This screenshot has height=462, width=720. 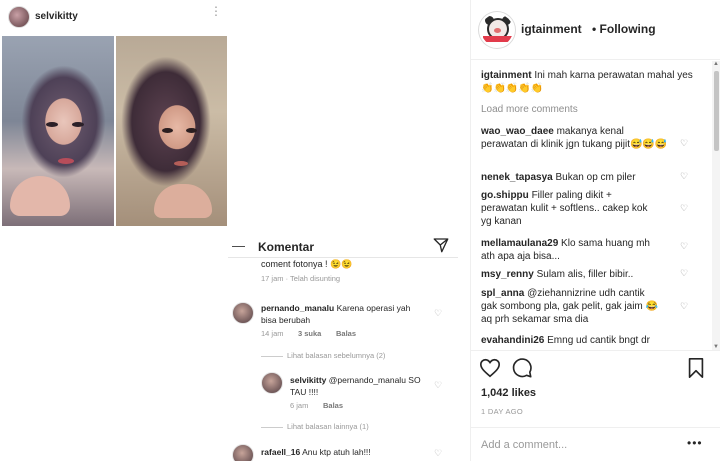 What do you see at coordinates (323, 355) in the screenshot?
I see `embedded-prev-replies: Lihat balasan sebelumnya (2)` at bounding box center [323, 355].